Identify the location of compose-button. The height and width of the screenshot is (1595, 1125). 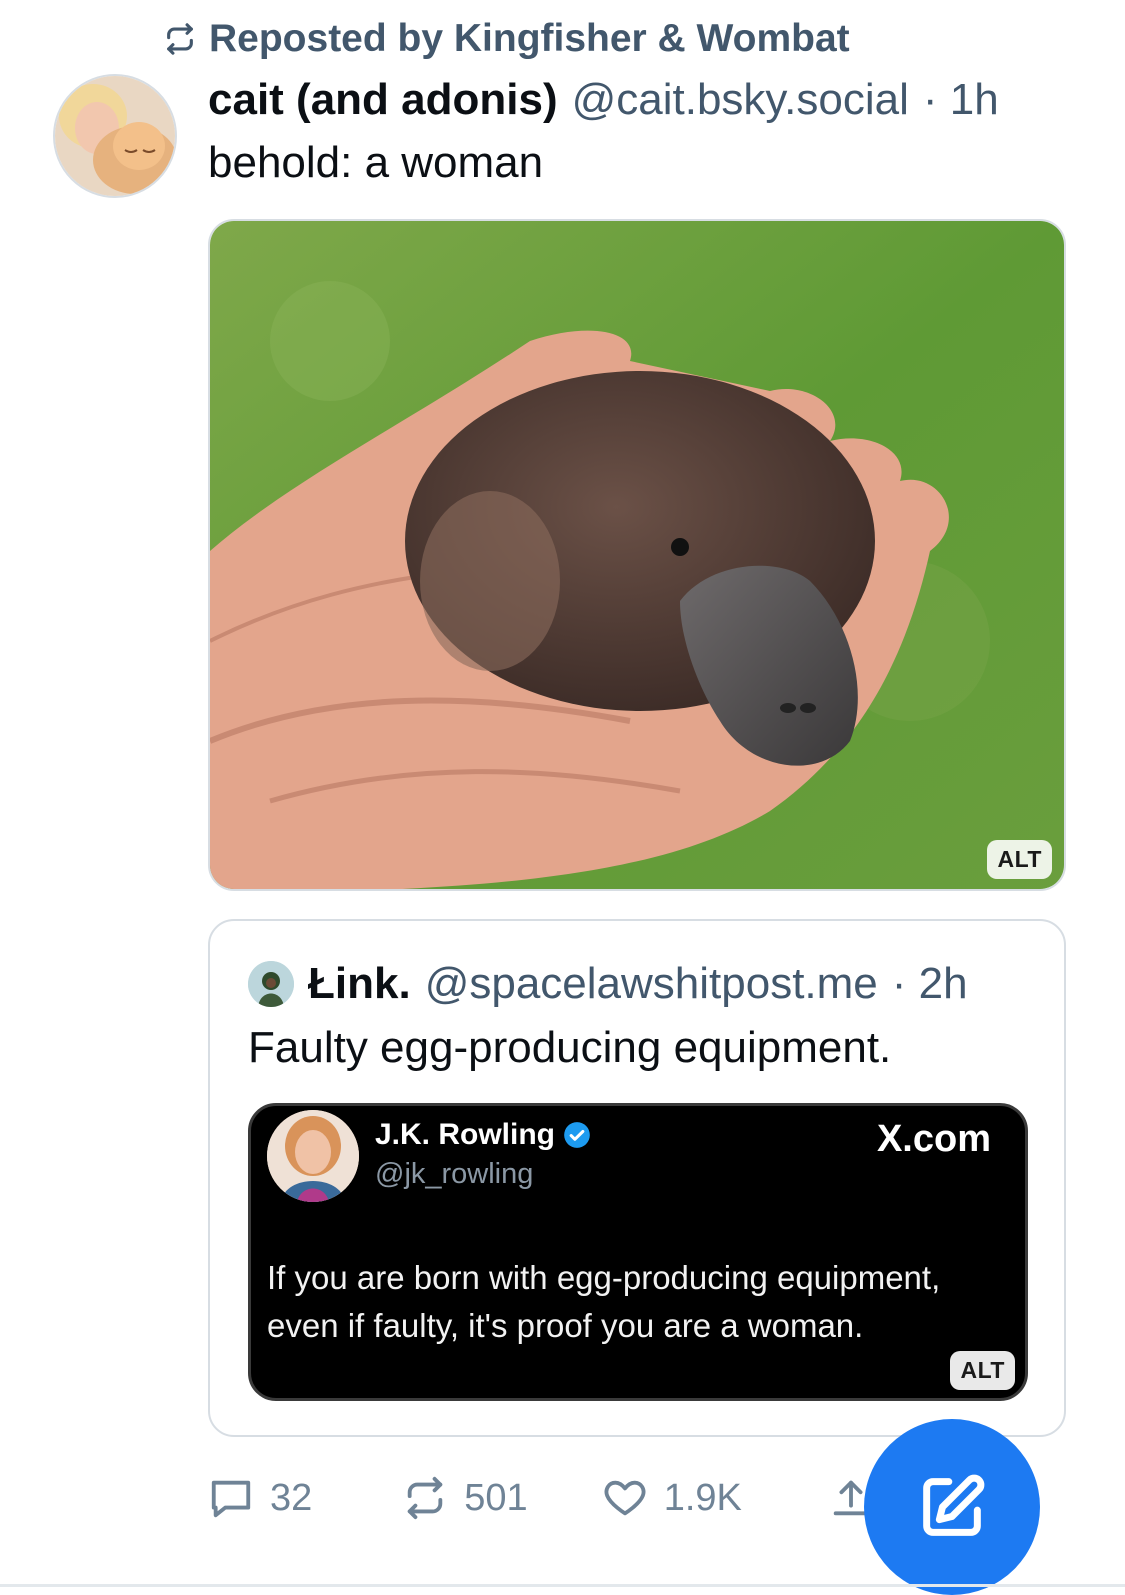
(952, 1507).